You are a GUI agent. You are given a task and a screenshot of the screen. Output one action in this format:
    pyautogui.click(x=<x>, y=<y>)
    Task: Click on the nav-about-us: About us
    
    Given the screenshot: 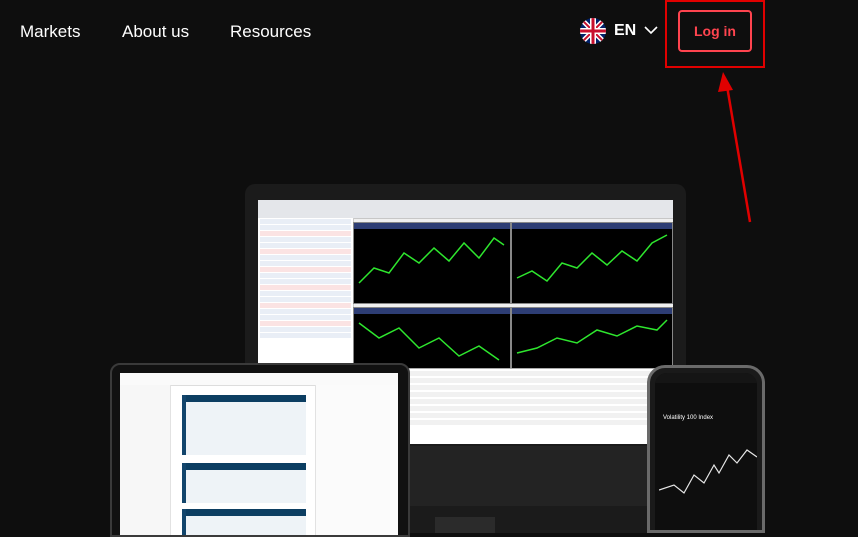 What is the action you would take?
    pyautogui.click(x=155, y=32)
    